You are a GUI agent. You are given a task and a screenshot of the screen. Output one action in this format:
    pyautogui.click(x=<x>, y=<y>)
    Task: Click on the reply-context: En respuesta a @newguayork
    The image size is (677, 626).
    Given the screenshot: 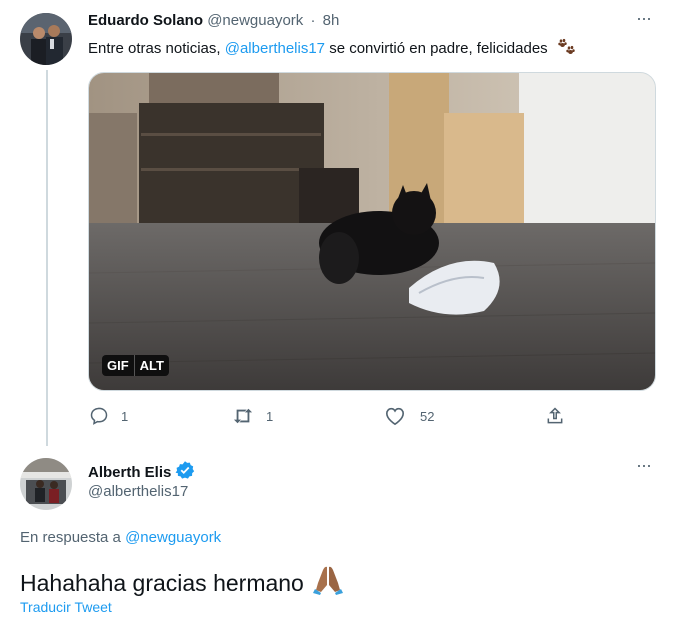 What is the action you would take?
    pyautogui.click(x=120, y=537)
    